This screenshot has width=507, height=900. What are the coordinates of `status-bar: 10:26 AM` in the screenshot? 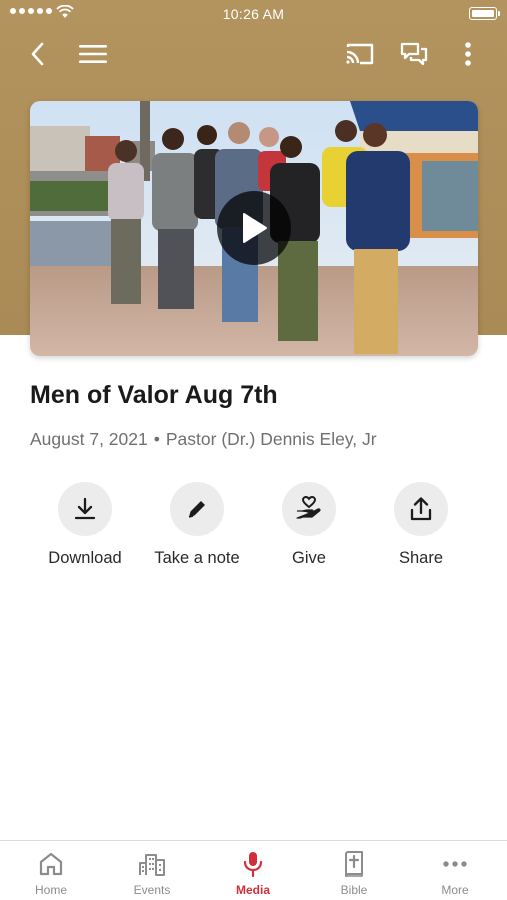 It's located at (253, 14).